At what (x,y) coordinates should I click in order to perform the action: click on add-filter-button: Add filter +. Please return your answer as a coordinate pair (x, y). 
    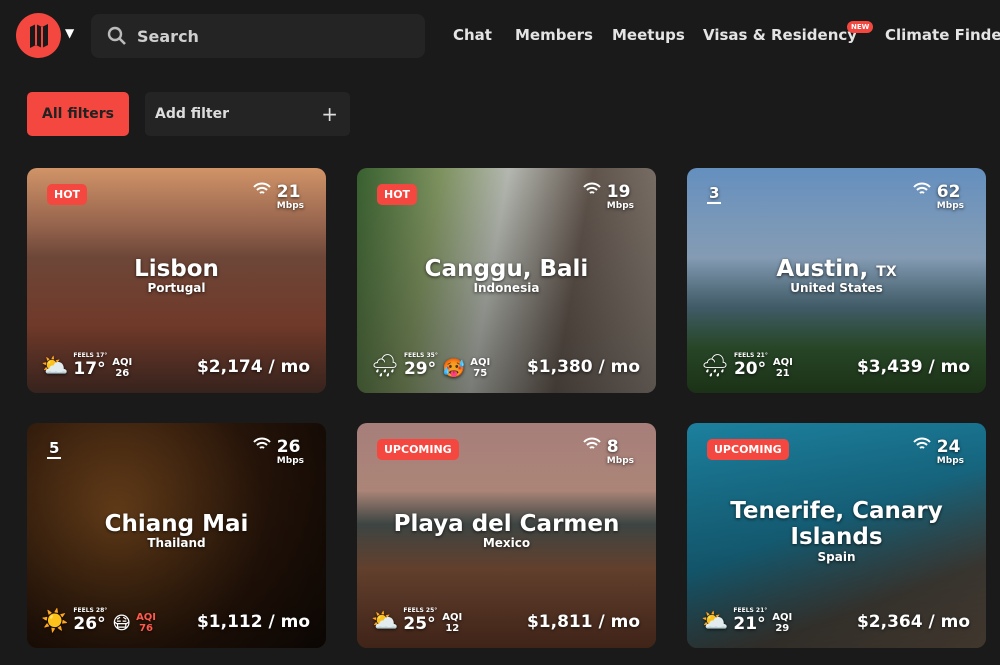
    Looking at the image, I should click on (247, 114).